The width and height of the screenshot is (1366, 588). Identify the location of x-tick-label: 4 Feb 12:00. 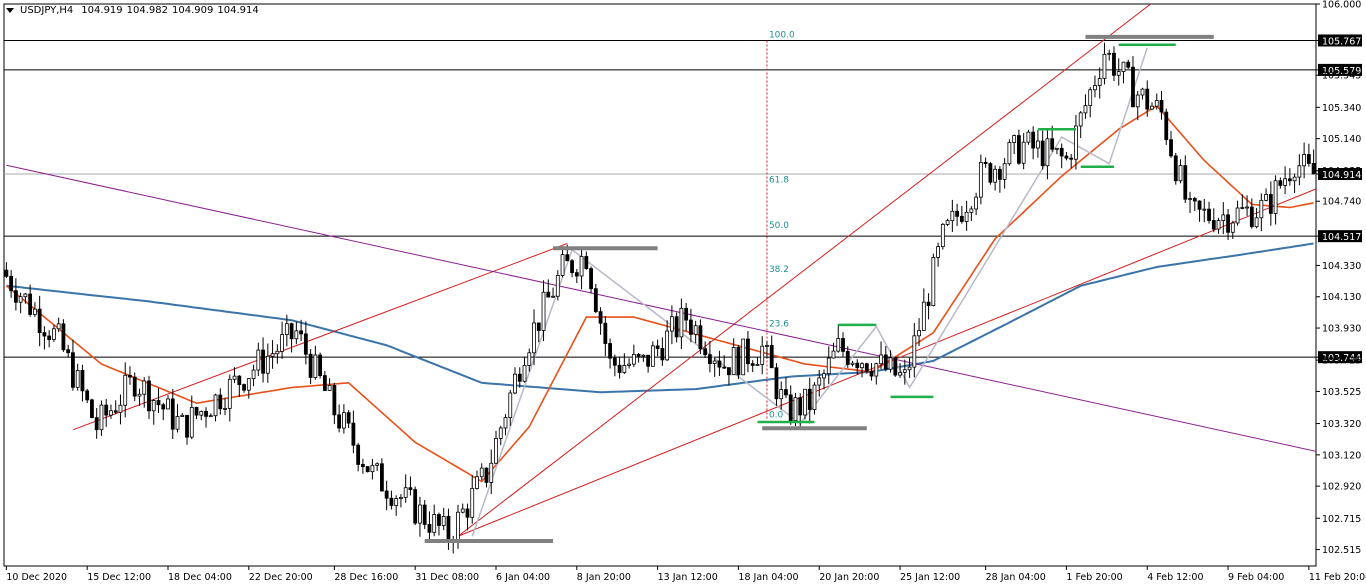
(1175, 577).